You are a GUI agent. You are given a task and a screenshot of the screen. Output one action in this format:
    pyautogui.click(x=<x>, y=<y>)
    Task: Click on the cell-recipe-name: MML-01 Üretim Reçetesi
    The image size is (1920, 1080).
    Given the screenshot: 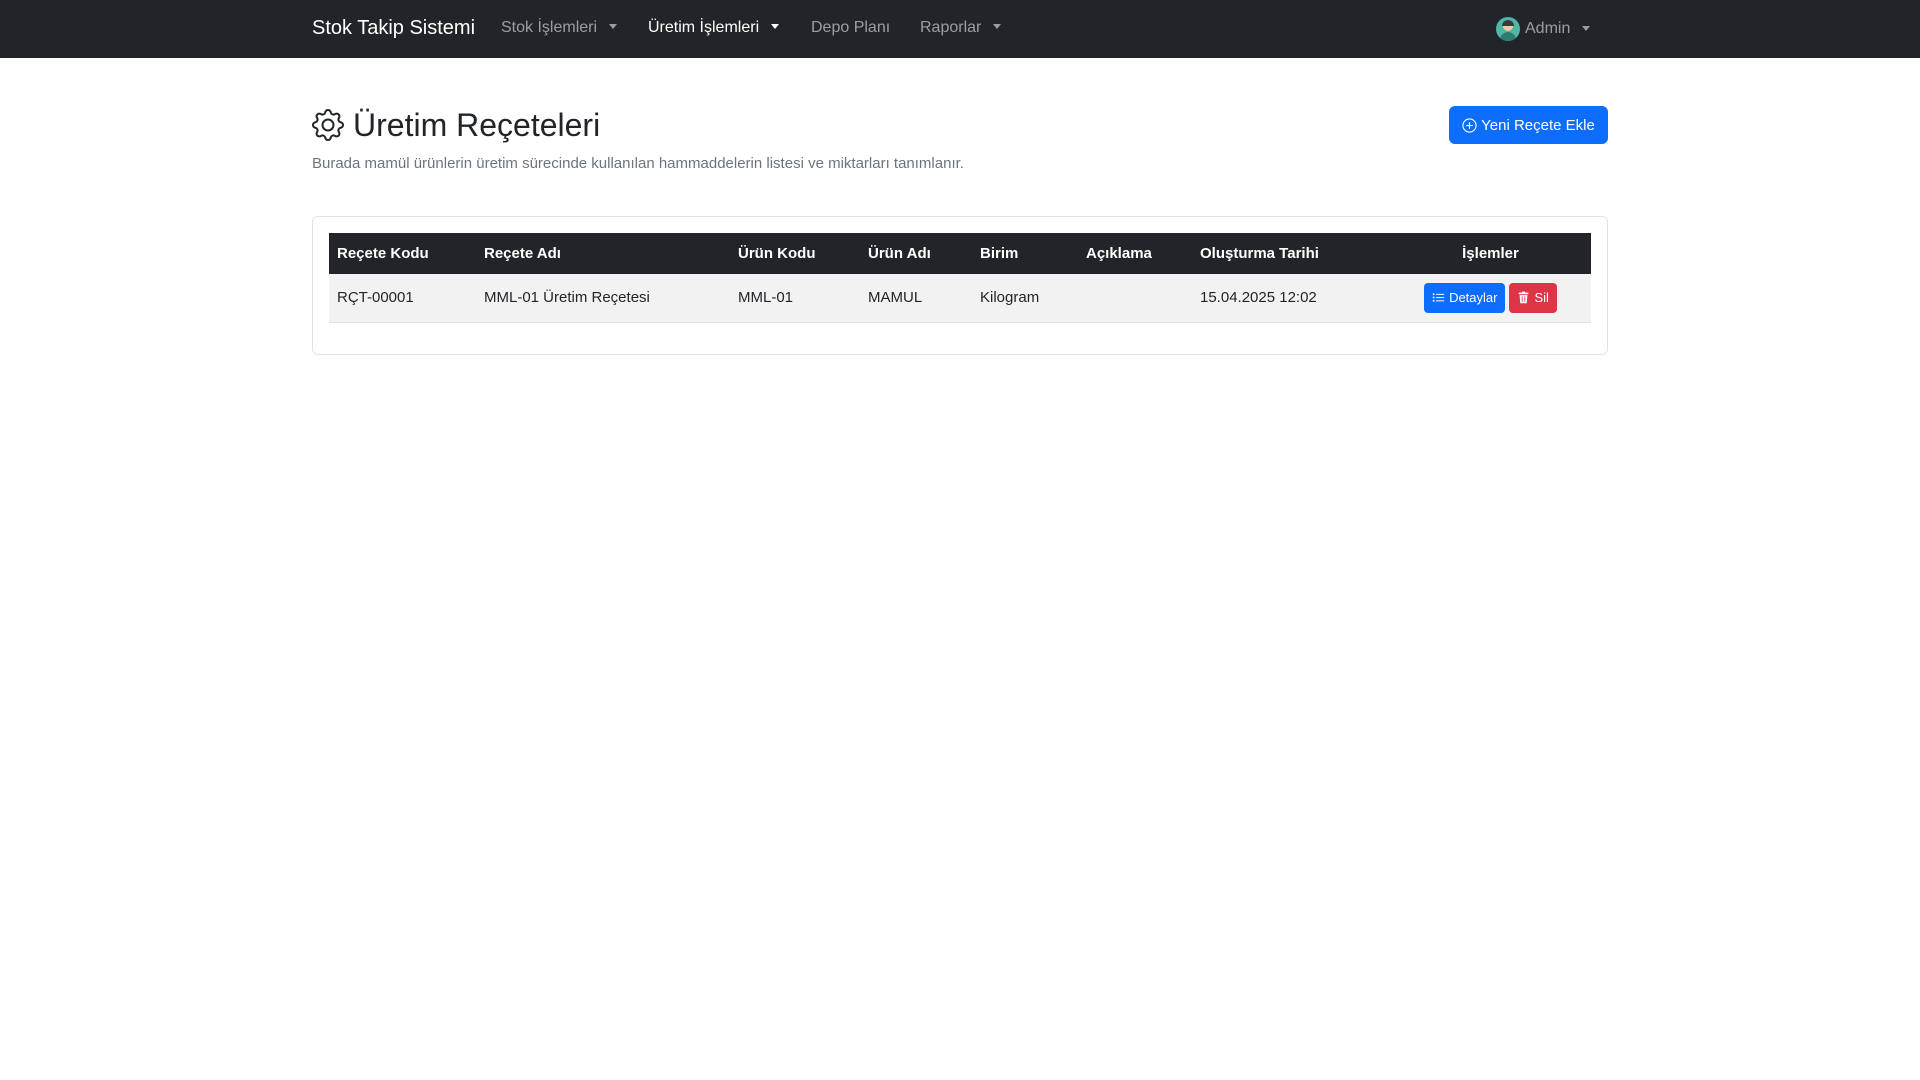 What is the action you would take?
    pyautogui.click(x=567, y=298)
    